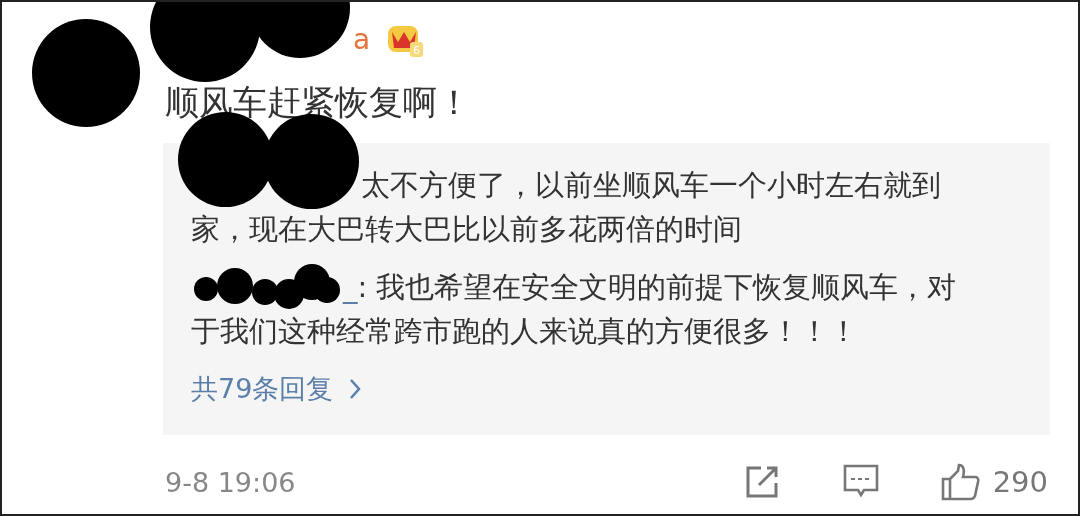  What do you see at coordinates (651, 185) in the screenshot?
I see `reply-text: 太不方便了，以前坐顺风车一个小时左右就到` at bounding box center [651, 185].